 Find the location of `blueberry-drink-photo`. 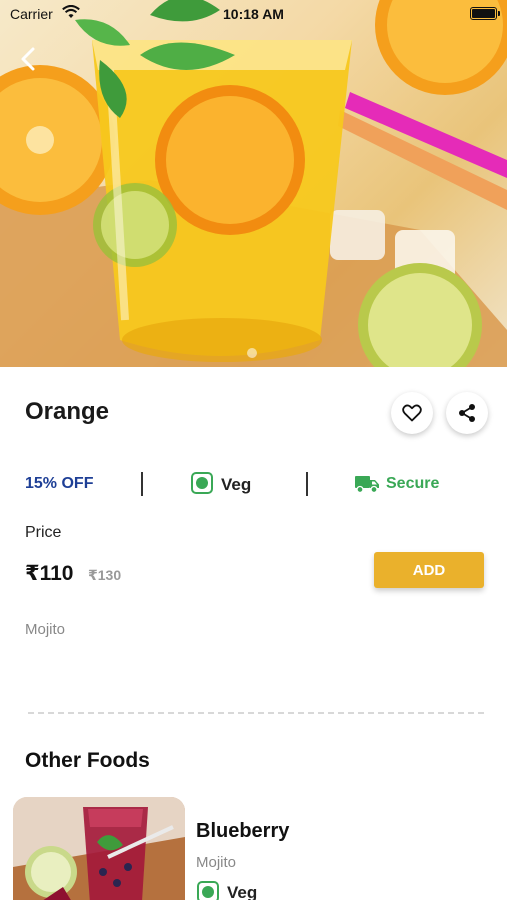

blueberry-drink-photo is located at coordinates (99, 848).